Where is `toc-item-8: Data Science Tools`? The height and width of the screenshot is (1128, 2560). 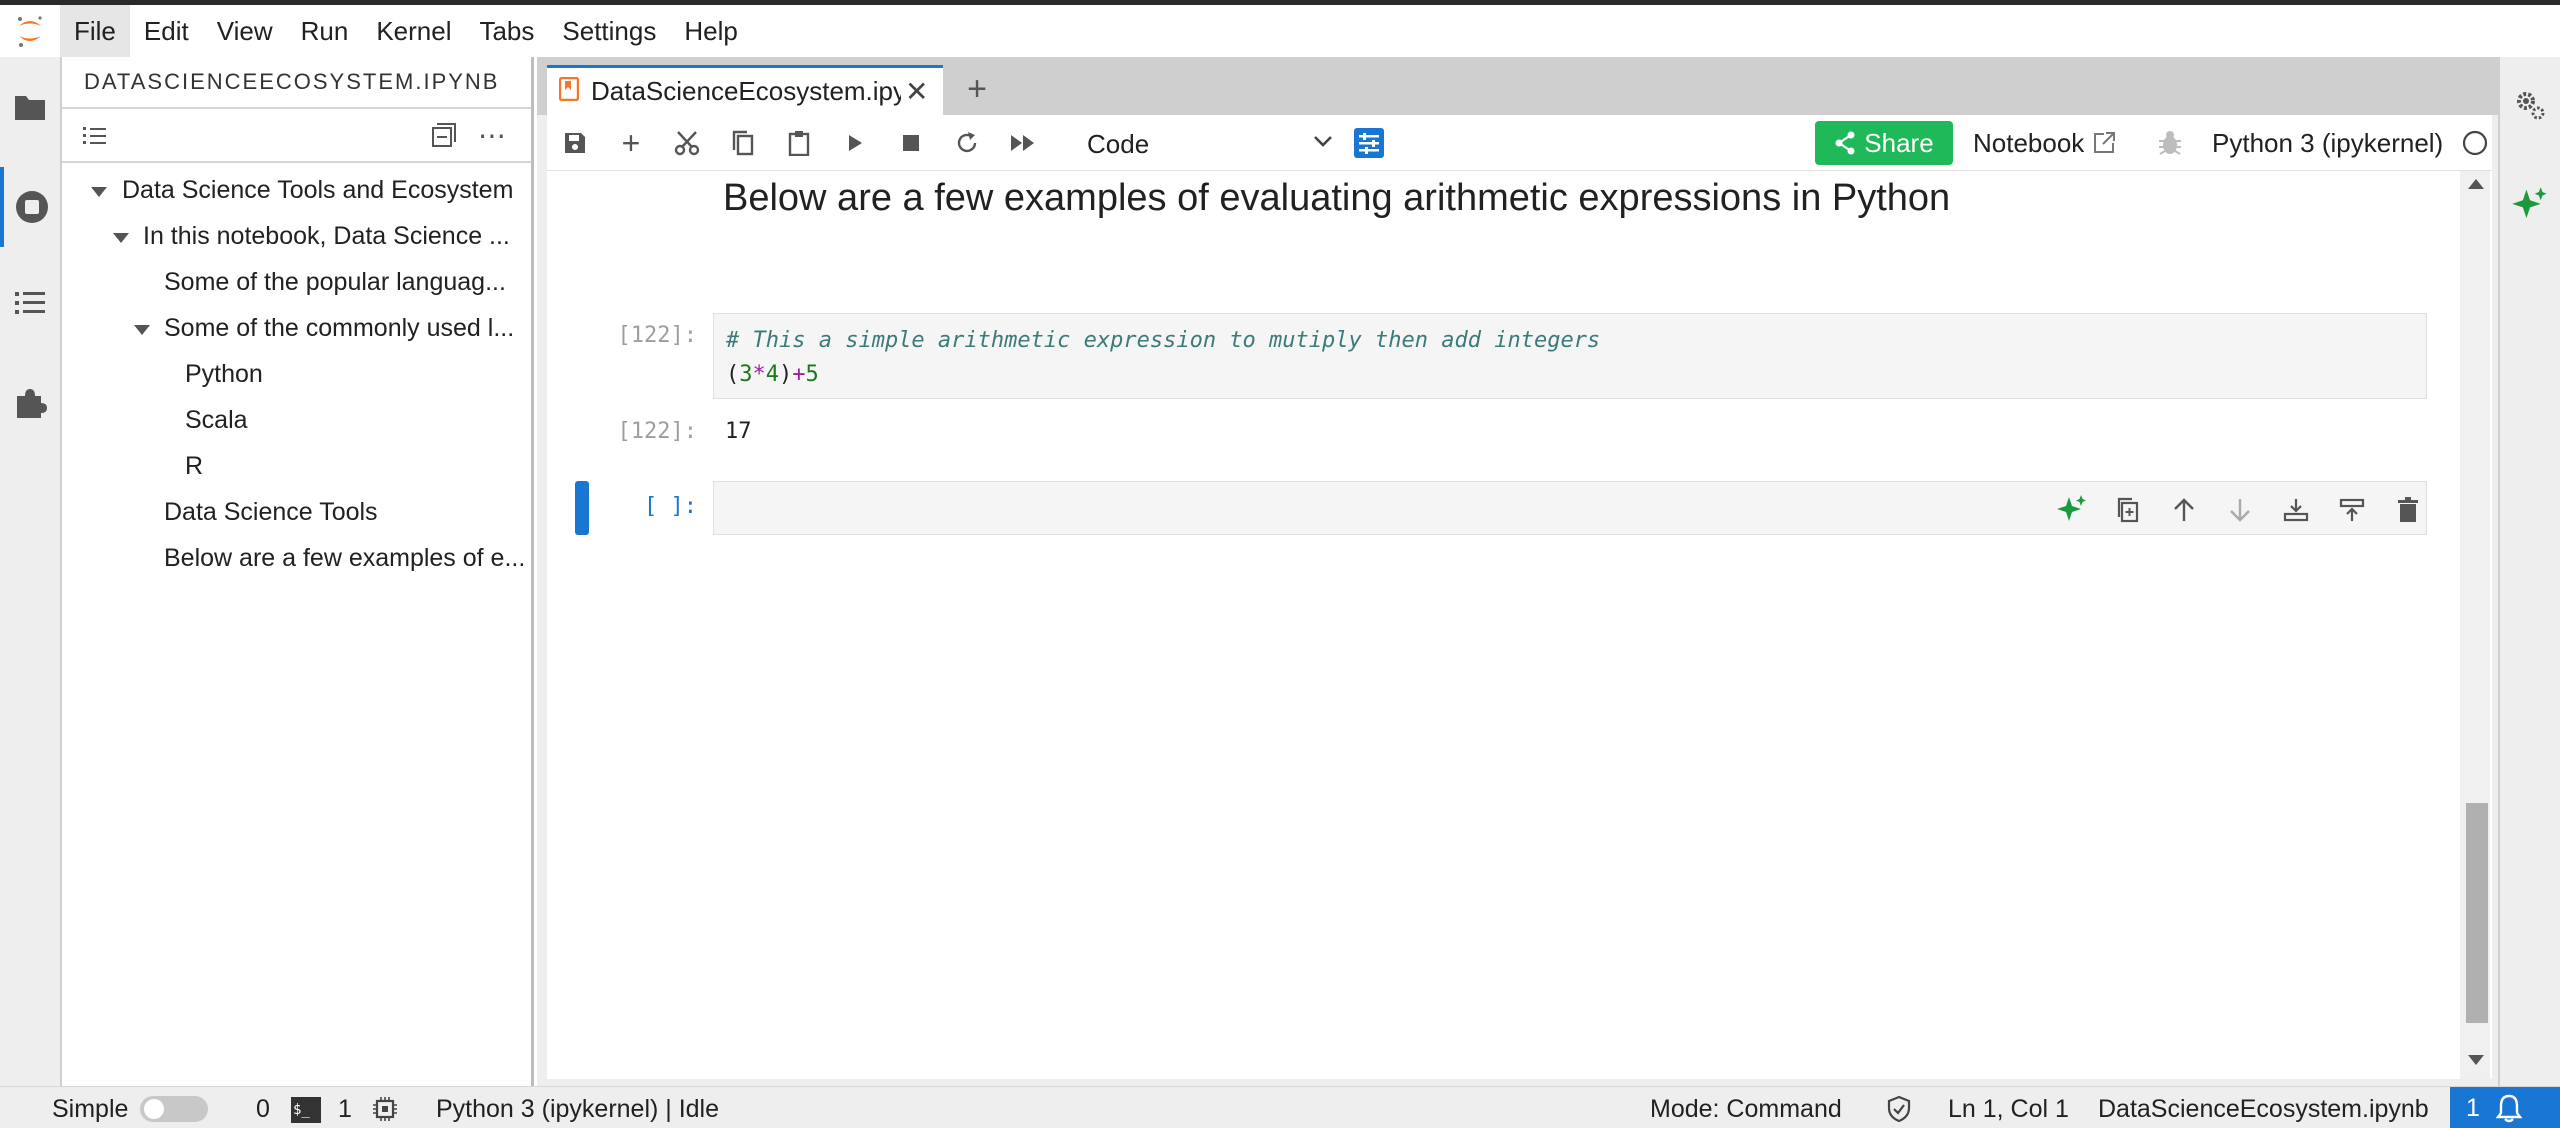
toc-item-8: Data Science Tools is located at coordinates (346, 512).